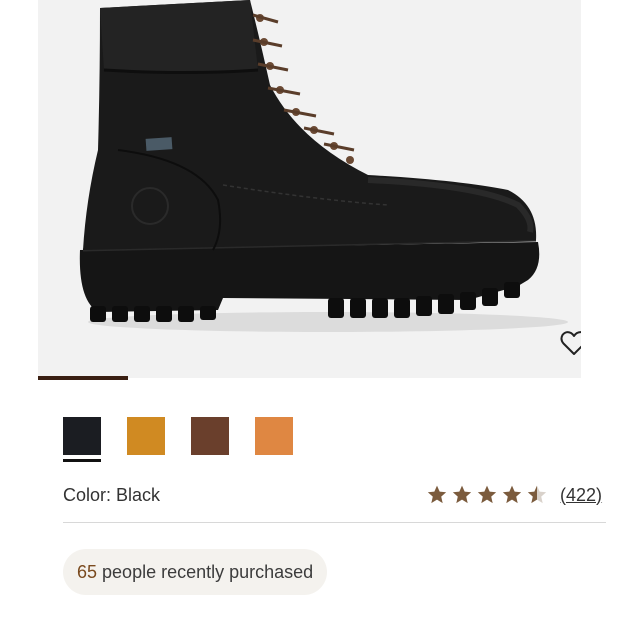 The image size is (620, 620). Describe the element at coordinates (208, 571) in the screenshot. I see `recent-purchases-text: people recently purchased` at that location.